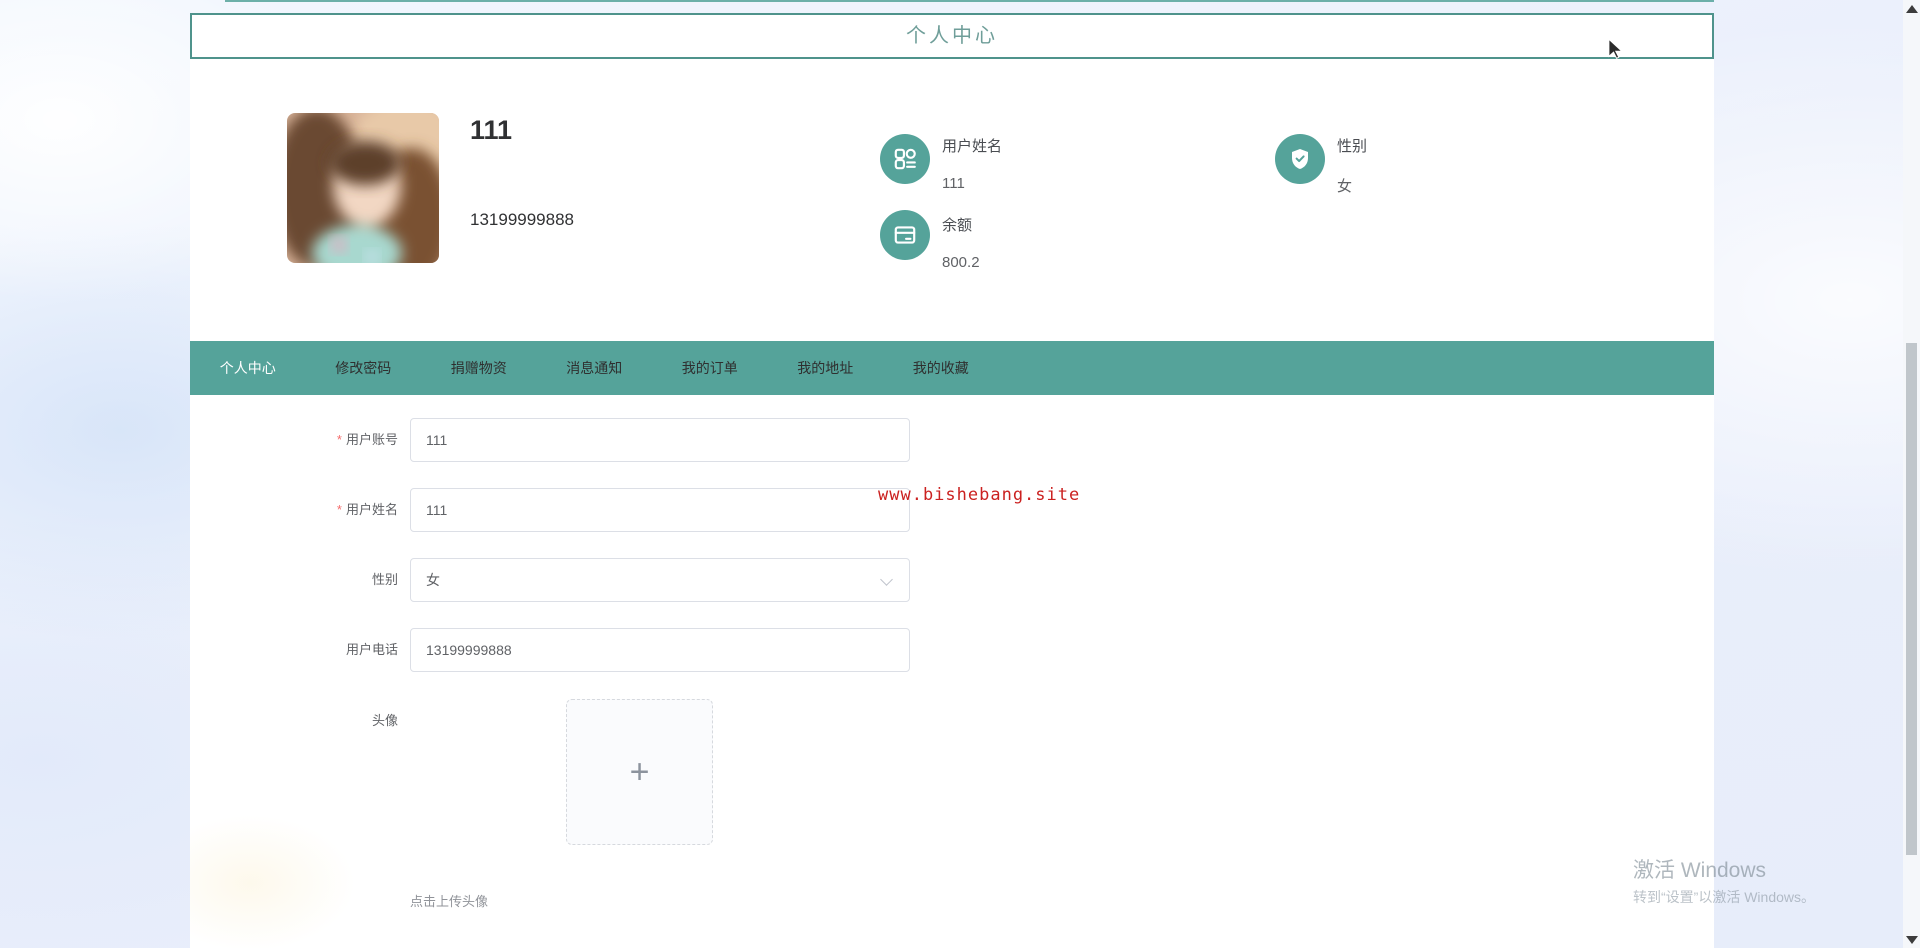 This screenshot has height=948, width=1920. Describe the element at coordinates (1615, 48) in the screenshot. I see `mouse-cursor-icon` at that location.